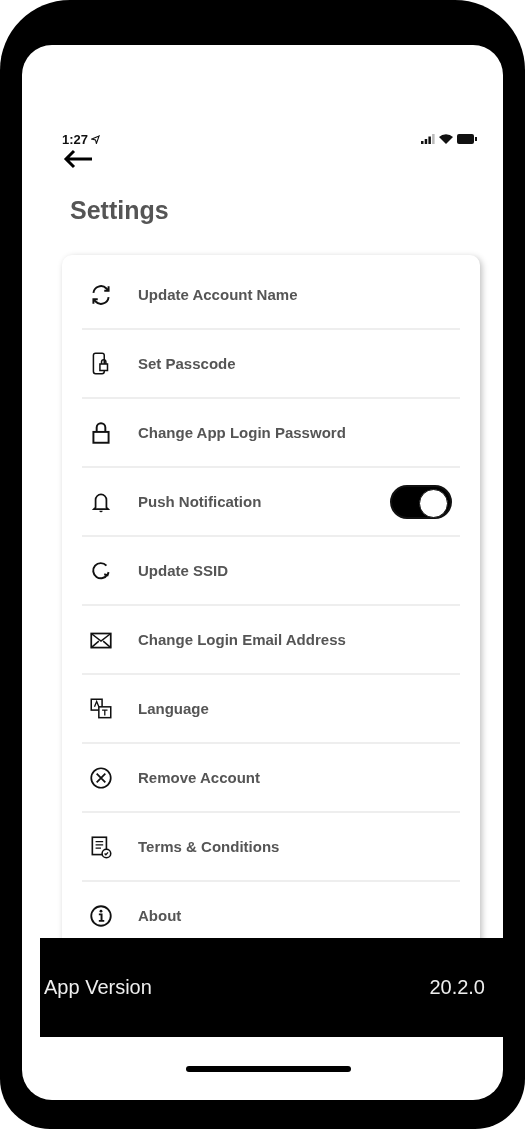  Describe the element at coordinates (96, 139) in the screenshot. I see `location-icon` at that location.